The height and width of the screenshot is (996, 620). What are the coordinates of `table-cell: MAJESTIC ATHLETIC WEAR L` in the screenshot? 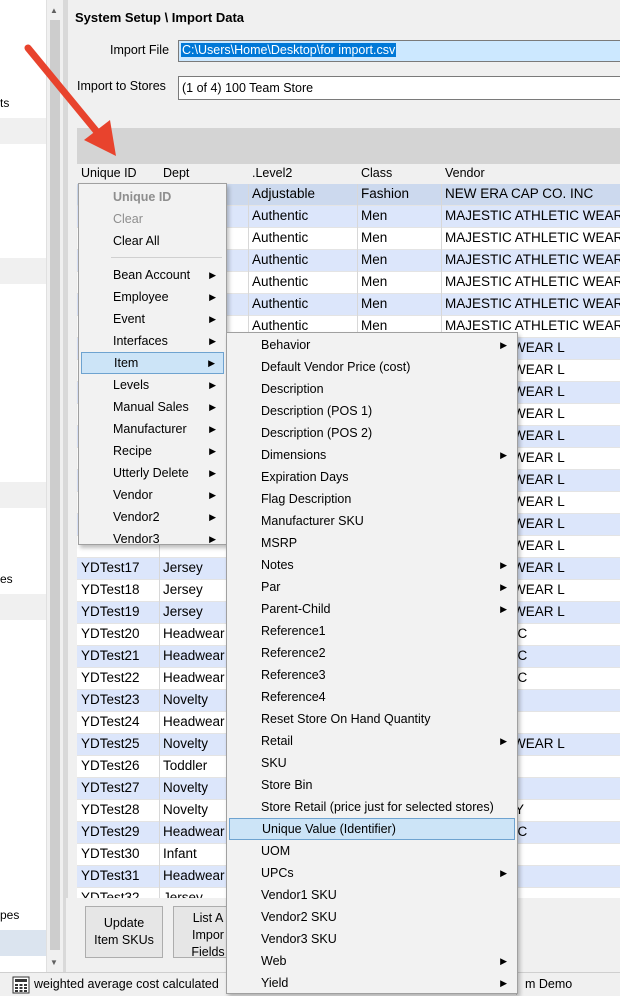 It's located at (532, 237).